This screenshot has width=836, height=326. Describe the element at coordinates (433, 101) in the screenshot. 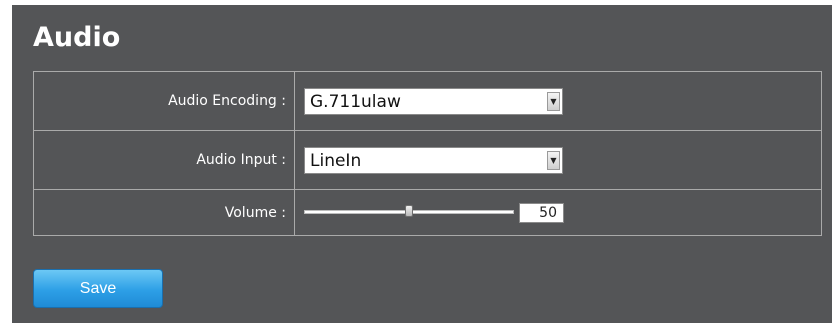

I see `audio-encoding-select: G.711ulaw ▼` at that location.